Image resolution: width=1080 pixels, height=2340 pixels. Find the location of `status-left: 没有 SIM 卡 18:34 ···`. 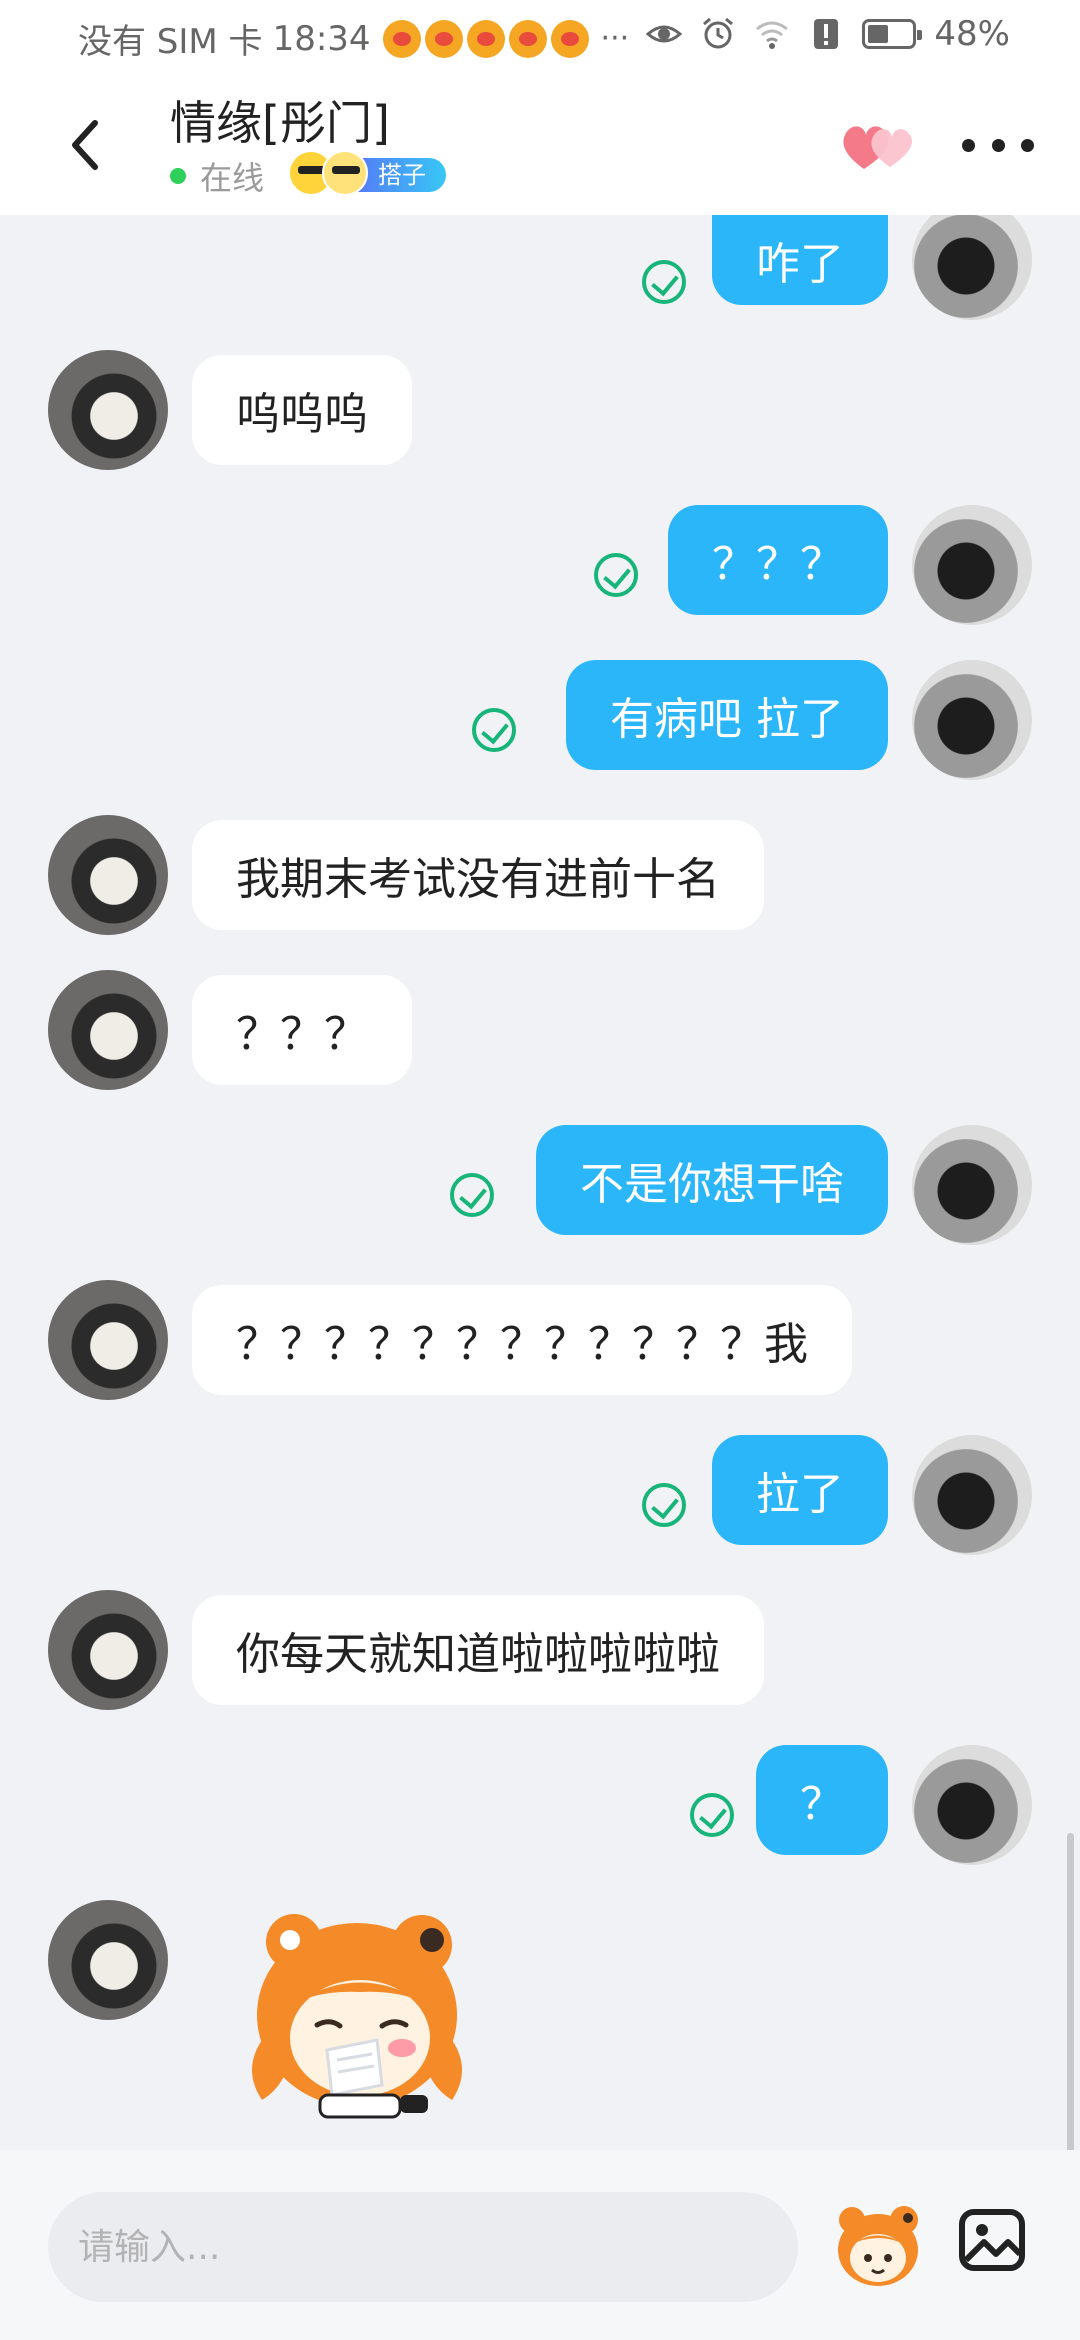

status-left: 没有 SIM 卡 18:34 ··· is located at coordinates (353, 38).